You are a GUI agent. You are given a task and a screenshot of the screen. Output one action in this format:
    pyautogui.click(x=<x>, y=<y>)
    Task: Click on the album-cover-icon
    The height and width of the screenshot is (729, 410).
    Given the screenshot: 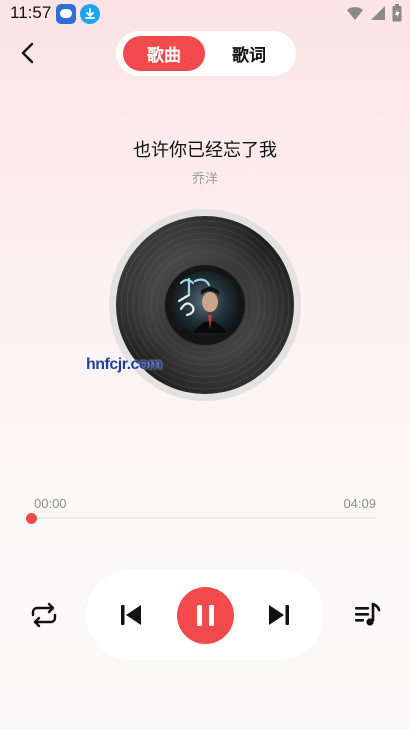 What is the action you would take?
    pyautogui.click(x=205, y=305)
    